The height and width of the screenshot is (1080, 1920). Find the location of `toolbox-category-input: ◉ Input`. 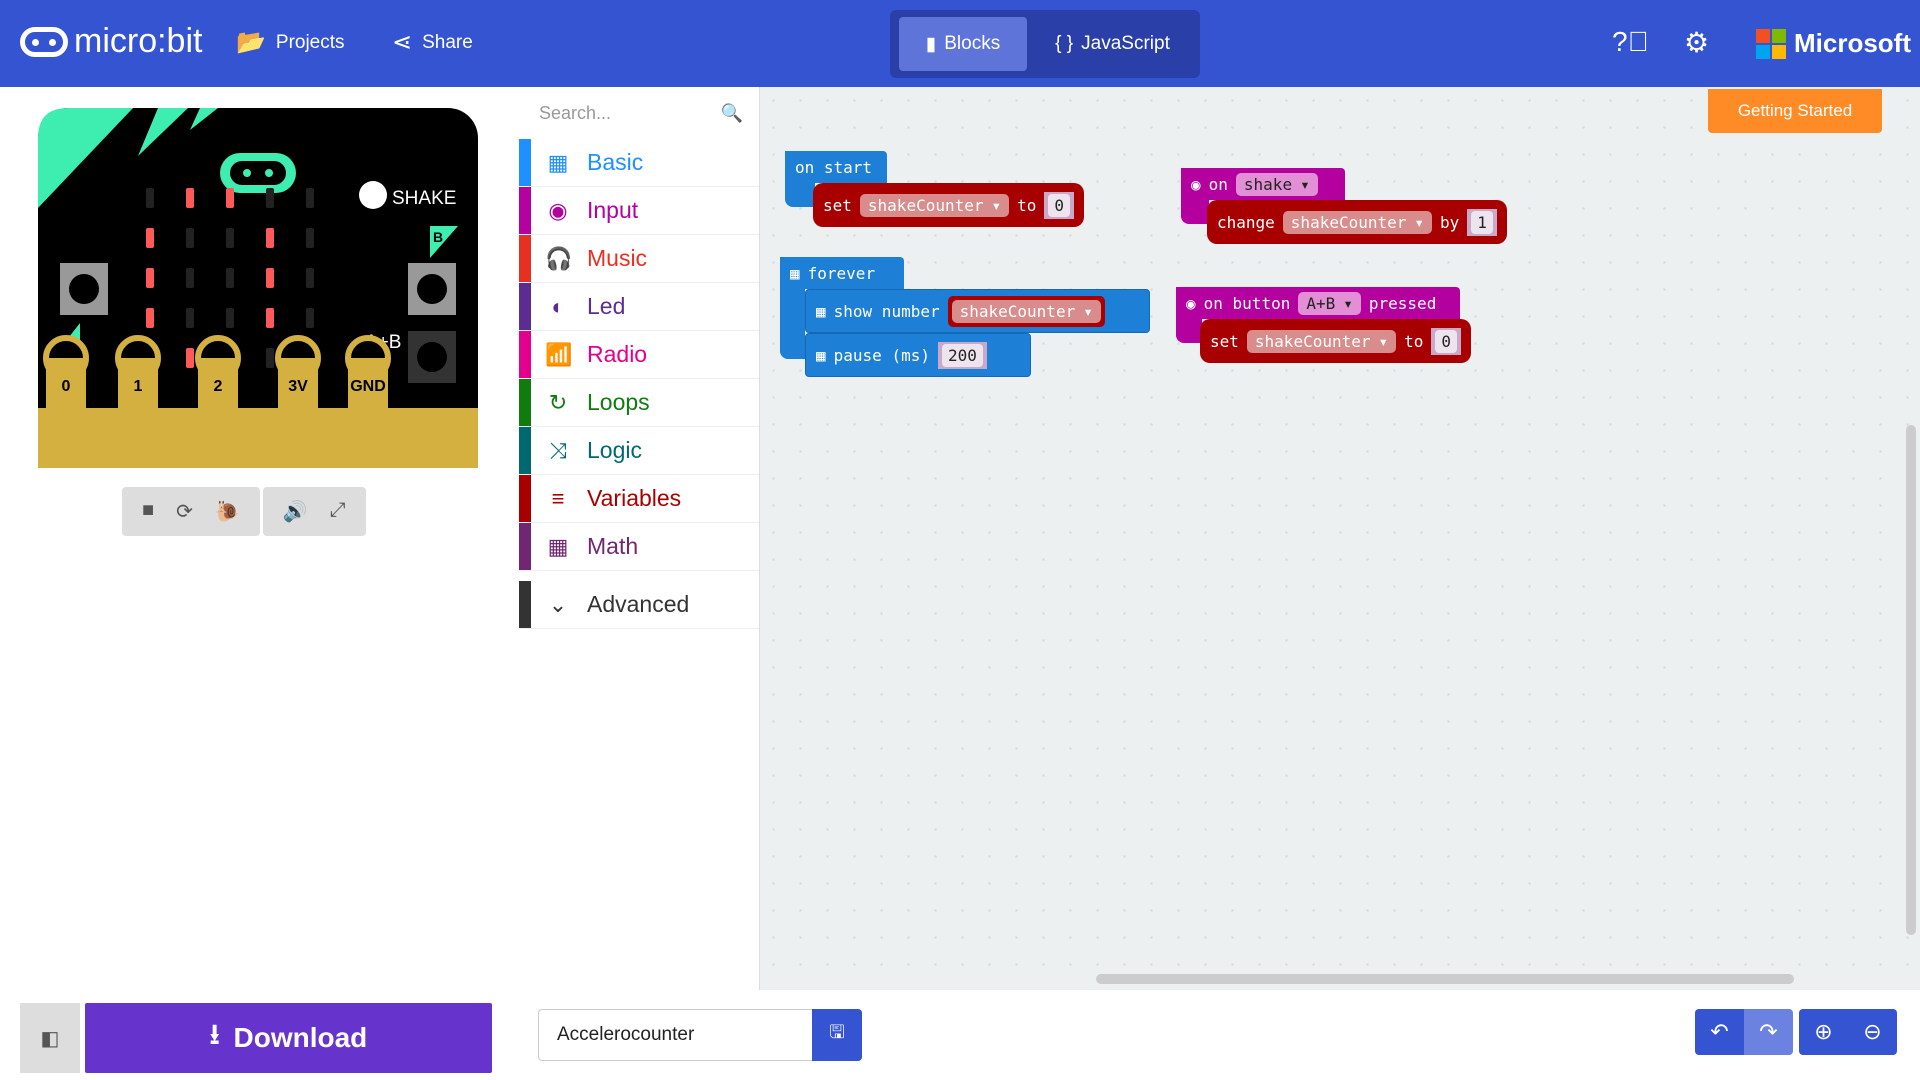

toolbox-category-input: ◉ Input is located at coordinates (639, 211).